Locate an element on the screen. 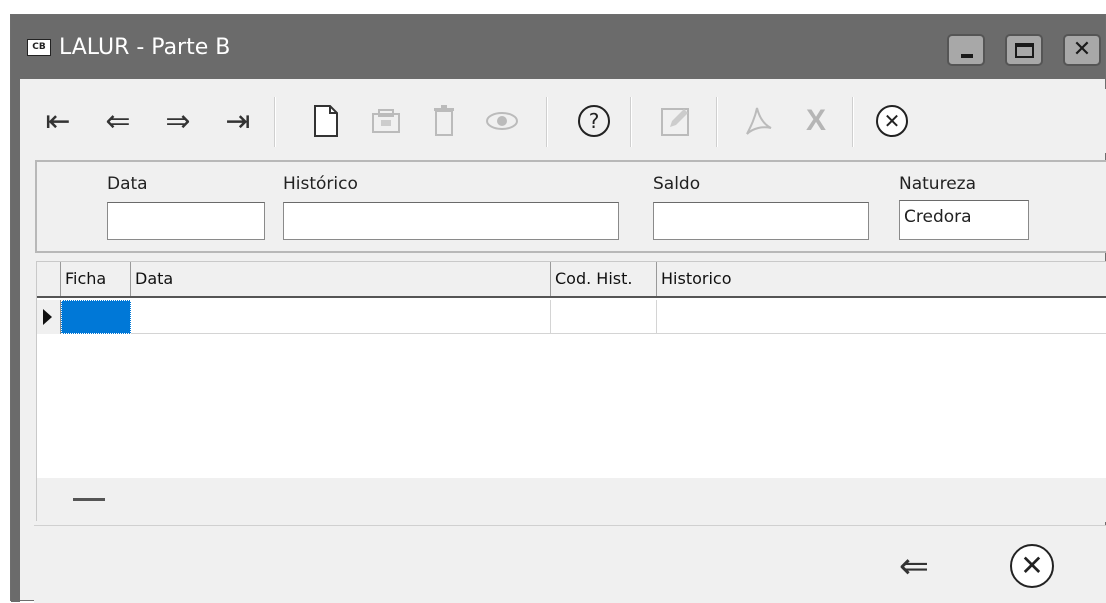 This screenshot has width=1106, height=603. maximize-button is located at coordinates (1024, 50).